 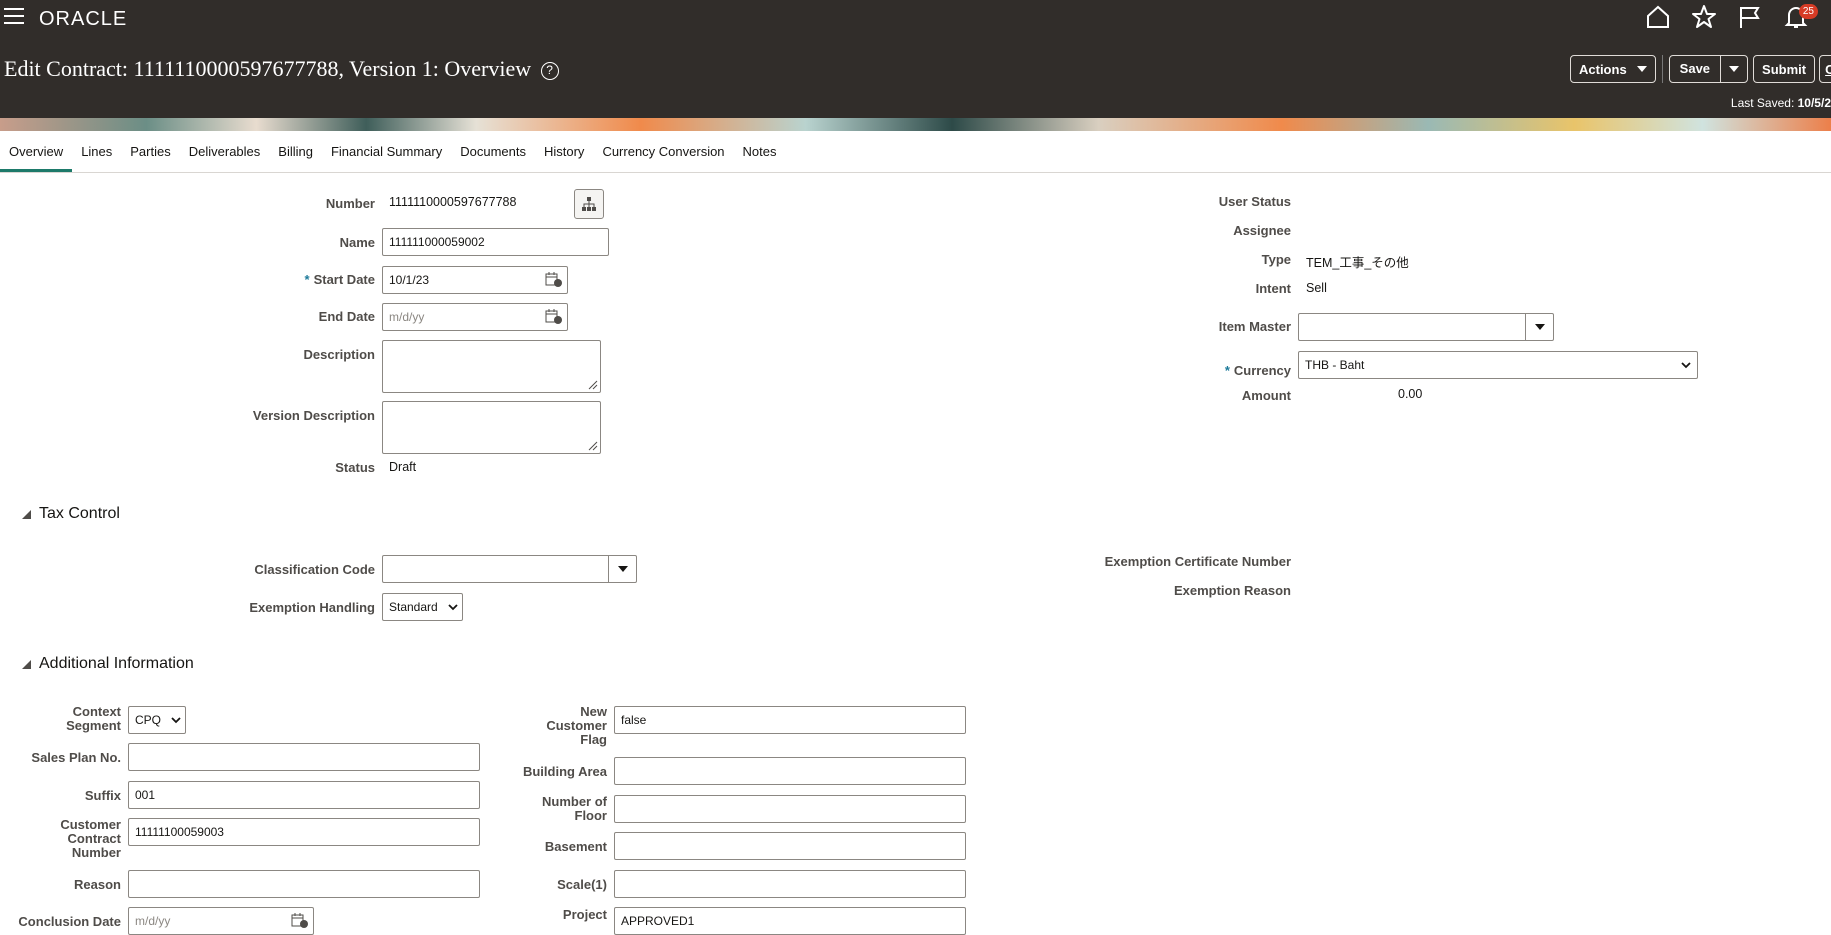 I want to click on start-date-label: * Start Date, so click(x=340, y=279).